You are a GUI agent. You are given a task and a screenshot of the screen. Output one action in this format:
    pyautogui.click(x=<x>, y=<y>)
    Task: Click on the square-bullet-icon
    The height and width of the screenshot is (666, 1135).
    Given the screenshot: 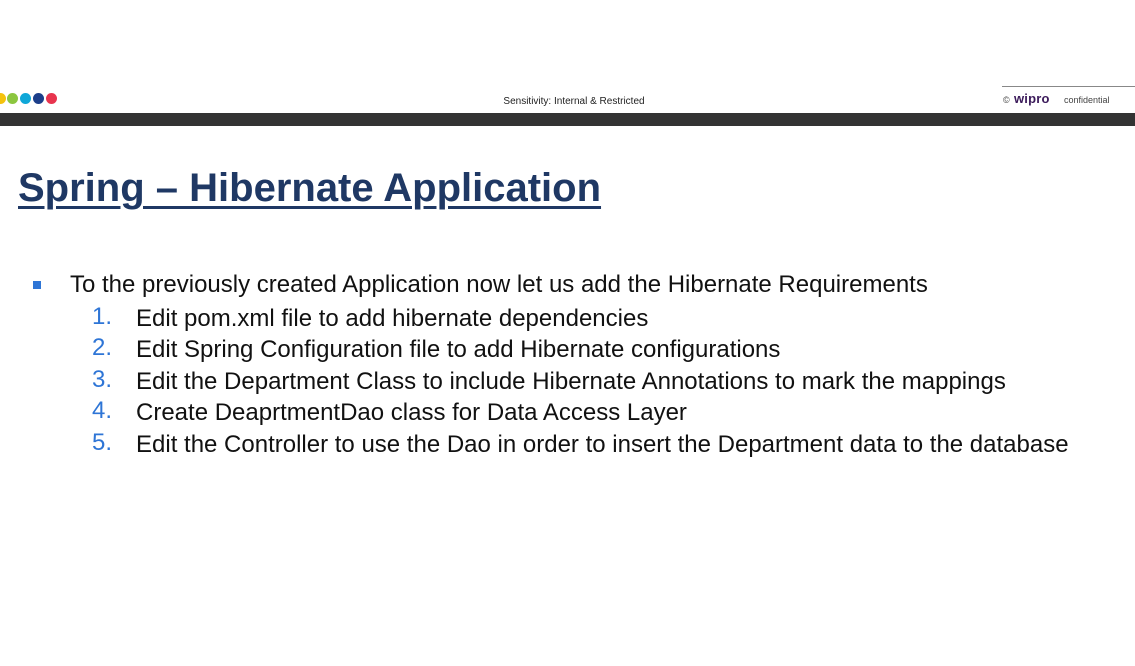 What is the action you would take?
    pyautogui.click(x=37, y=285)
    